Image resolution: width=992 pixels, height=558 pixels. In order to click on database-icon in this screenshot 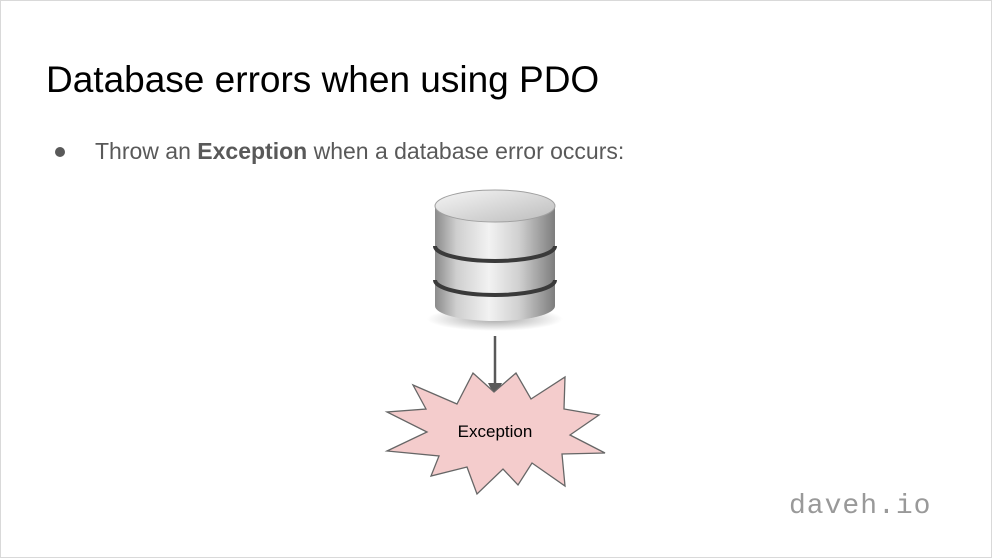, I will do `click(495, 260)`.